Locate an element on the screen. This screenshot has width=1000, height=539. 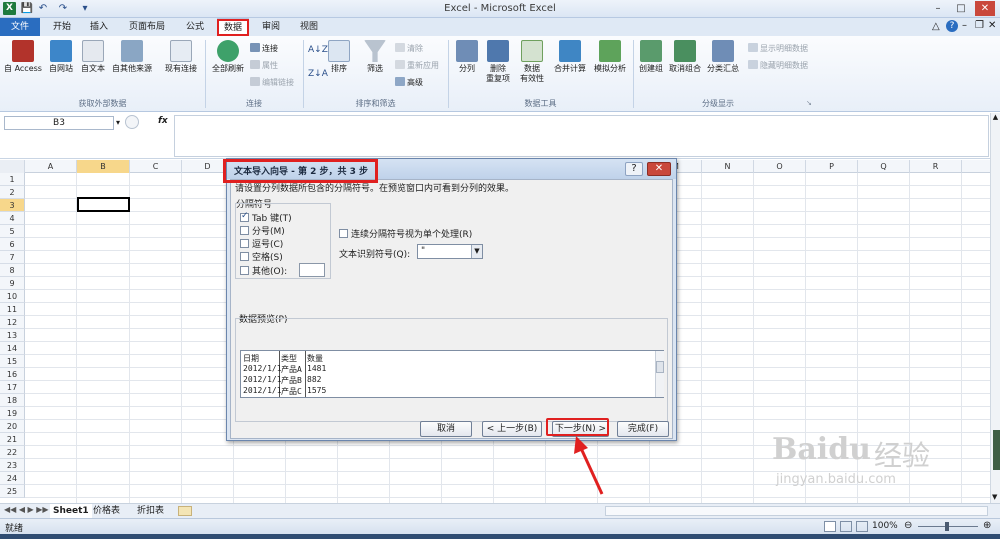
row-header-25: 25 is located at coordinates (12, 491).